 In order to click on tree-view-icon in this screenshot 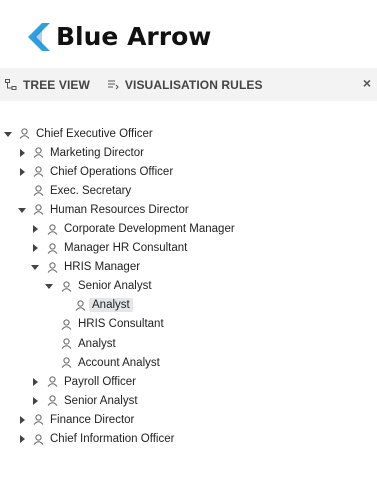, I will do `click(11, 84)`.